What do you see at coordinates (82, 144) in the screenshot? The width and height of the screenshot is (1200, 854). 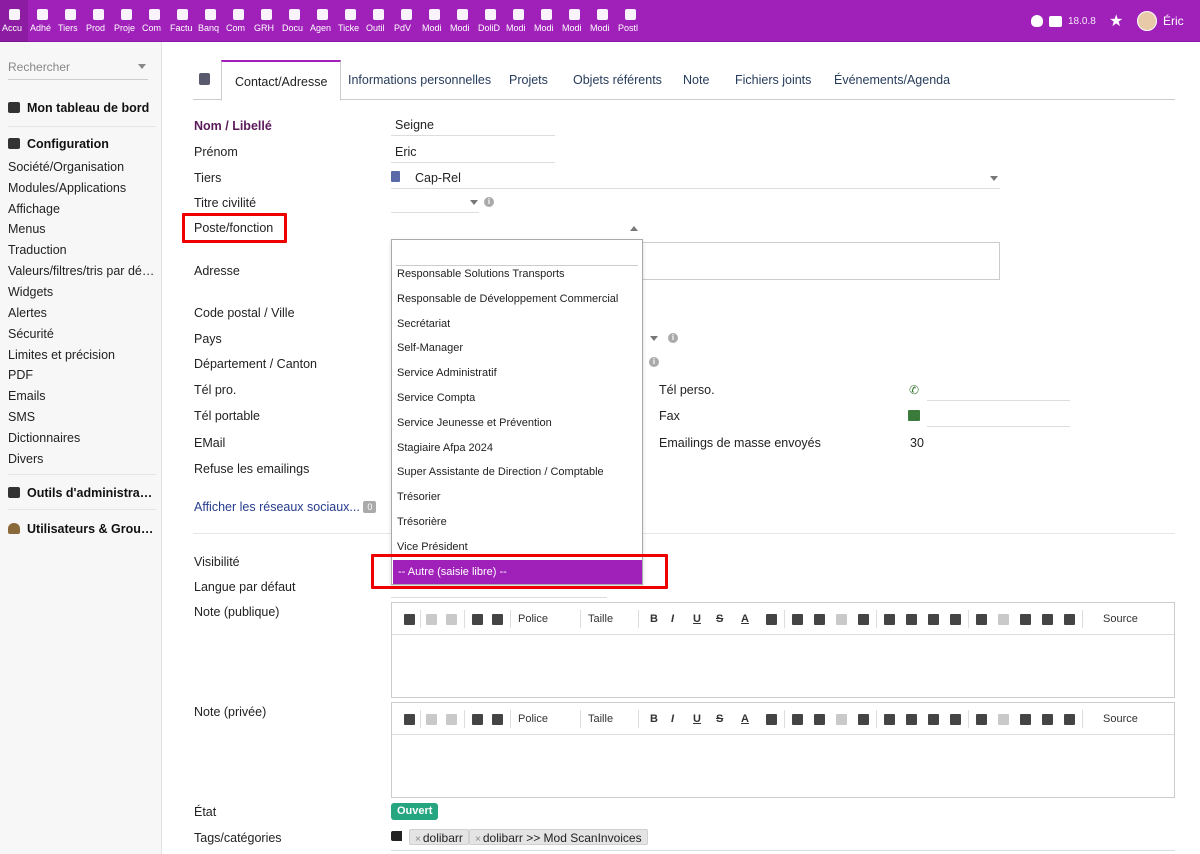 I see `sidebar-configuration: Configuration` at bounding box center [82, 144].